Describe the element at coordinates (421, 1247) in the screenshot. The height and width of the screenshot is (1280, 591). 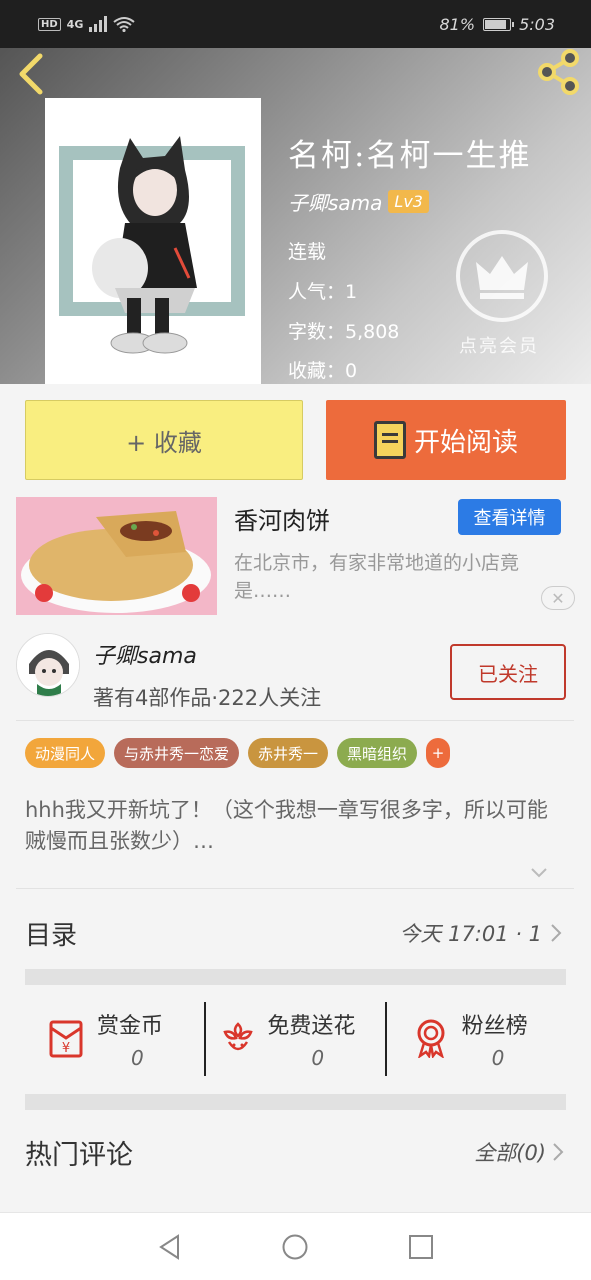
I see `recent-apps-square-icon` at that location.